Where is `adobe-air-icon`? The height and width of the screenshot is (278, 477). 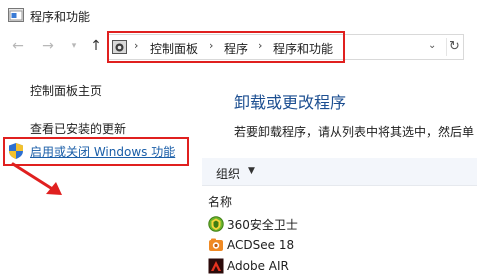 adobe-air-icon is located at coordinates (216, 266).